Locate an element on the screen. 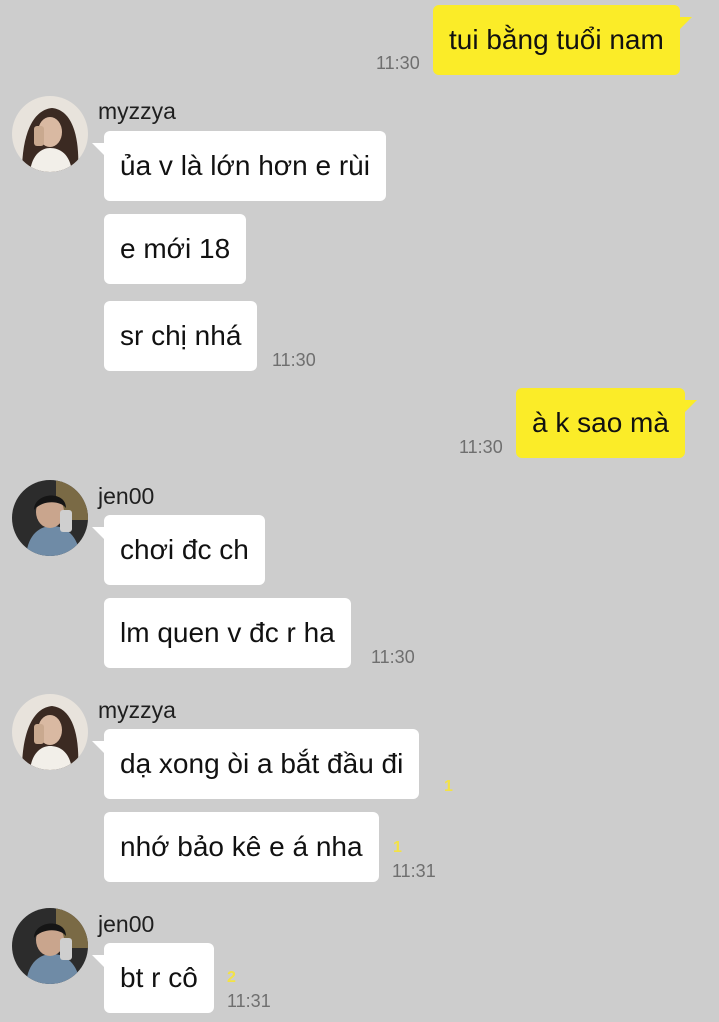 This screenshot has height=1022, width=719. incoming-message-bubble: nhớ bảo kê e á nha is located at coordinates (241, 847).